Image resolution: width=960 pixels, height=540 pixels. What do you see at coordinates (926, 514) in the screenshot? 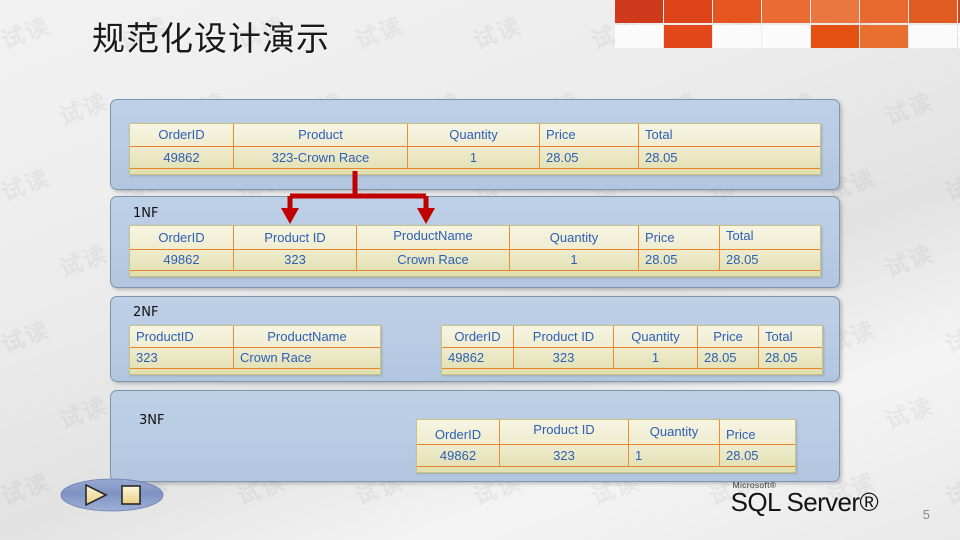
I see `page-number: 5` at bounding box center [926, 514].